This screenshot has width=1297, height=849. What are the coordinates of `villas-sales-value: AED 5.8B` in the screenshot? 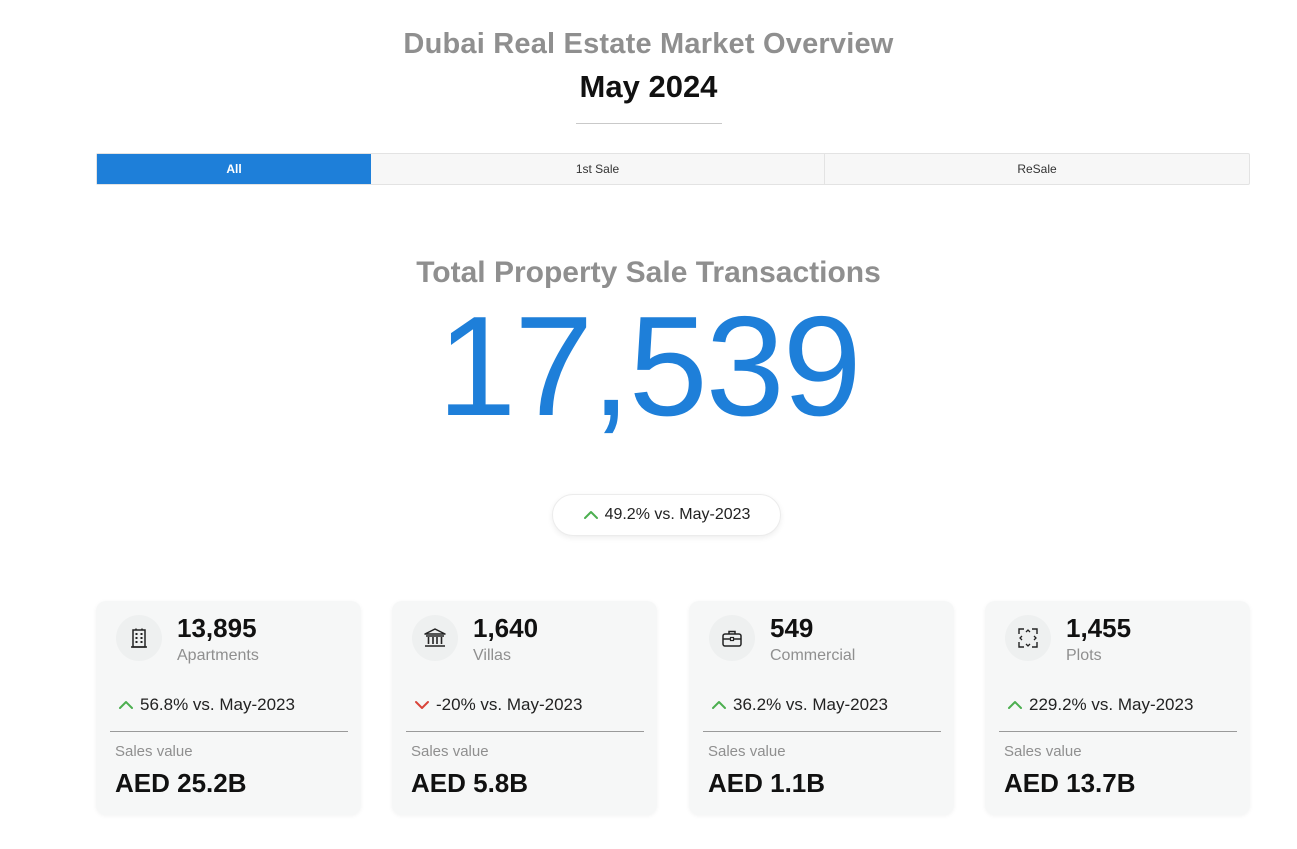 It's located at (470, 783).